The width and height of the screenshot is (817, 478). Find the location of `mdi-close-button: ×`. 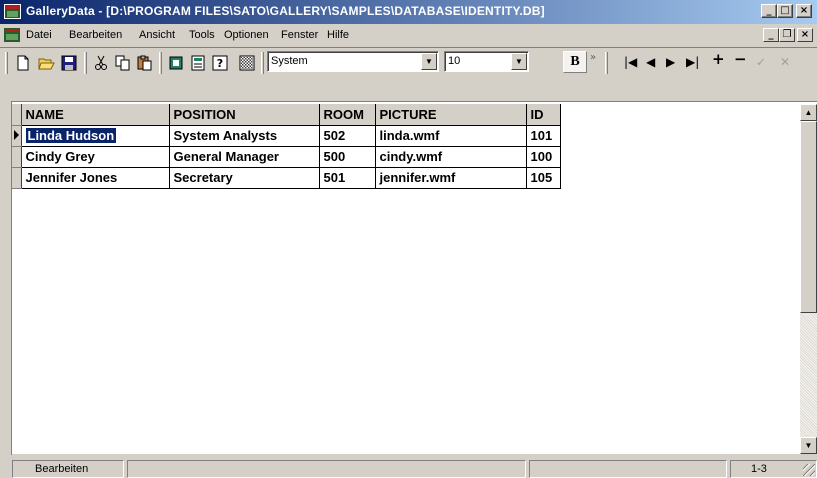

mdi-close-button: × is located at coordinates (805, 35).